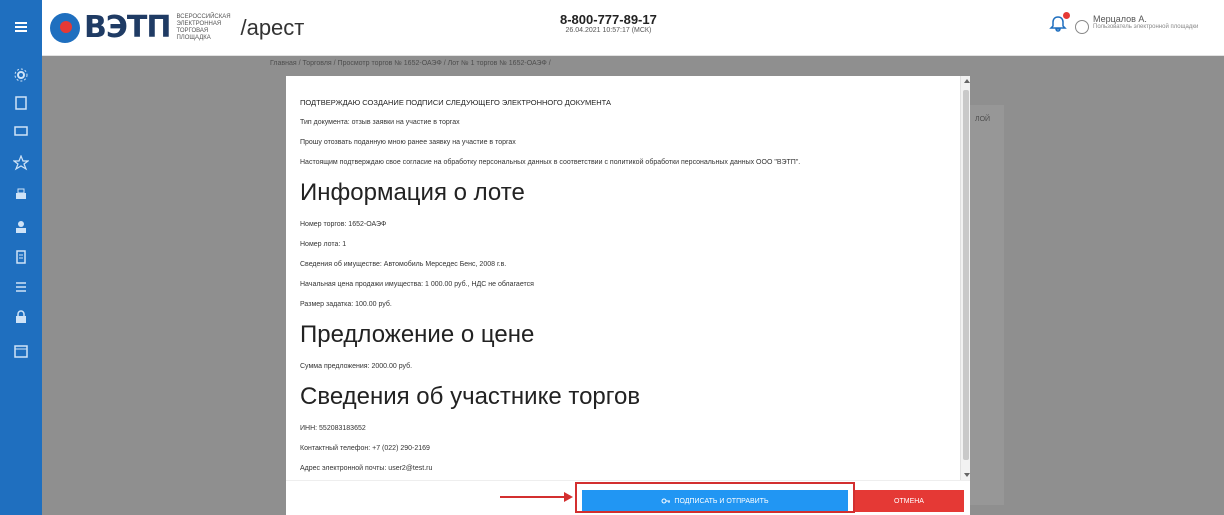  I want to click on annotation-arrow, so click(533, 497).